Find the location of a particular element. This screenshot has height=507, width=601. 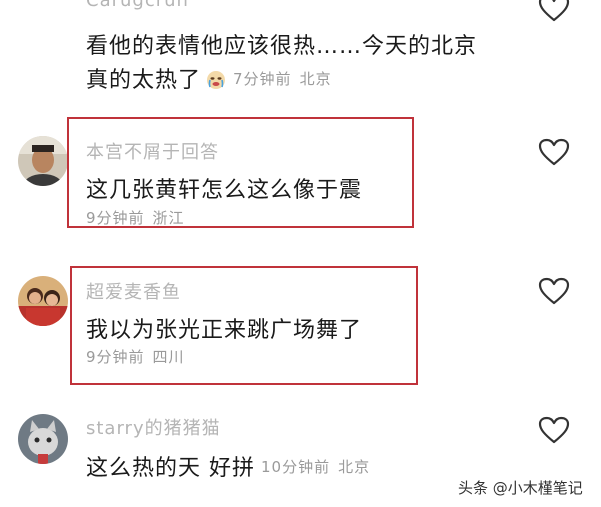

comment-meta: 9分钟前 四川 is located at coordinates (135, 356).